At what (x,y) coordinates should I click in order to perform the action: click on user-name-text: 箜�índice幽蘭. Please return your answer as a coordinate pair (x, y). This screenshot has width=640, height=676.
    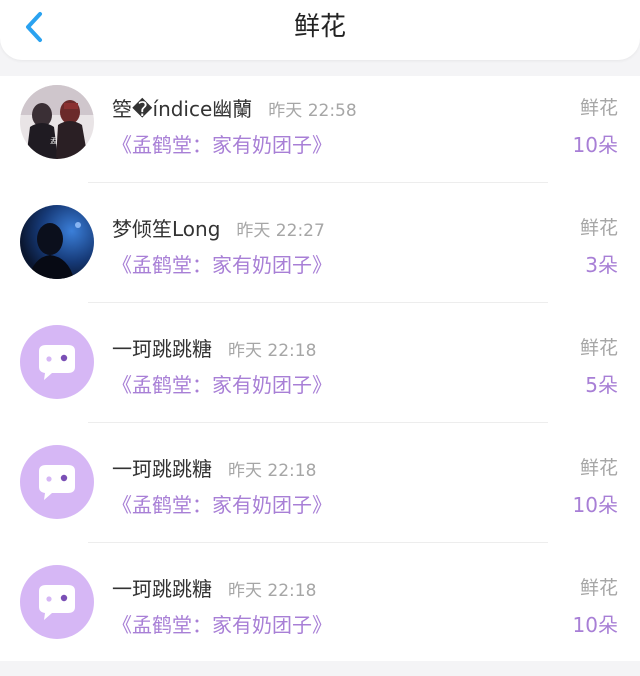
    Looking at the image, I should click on (182, 109).